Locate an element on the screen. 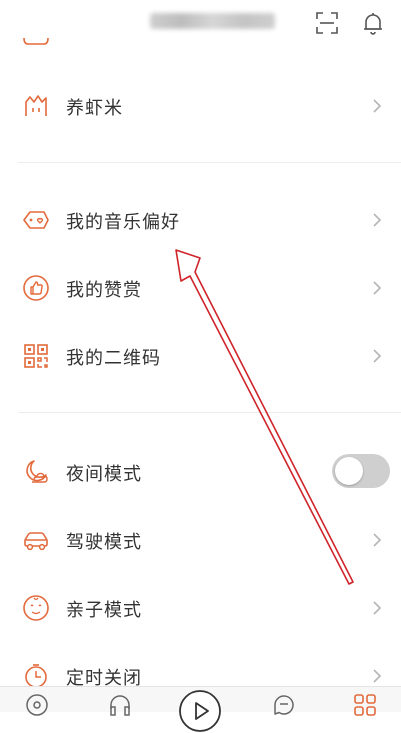  menu-item-driving-mode: 驾驶模式 is located at coordinates (200, 540).